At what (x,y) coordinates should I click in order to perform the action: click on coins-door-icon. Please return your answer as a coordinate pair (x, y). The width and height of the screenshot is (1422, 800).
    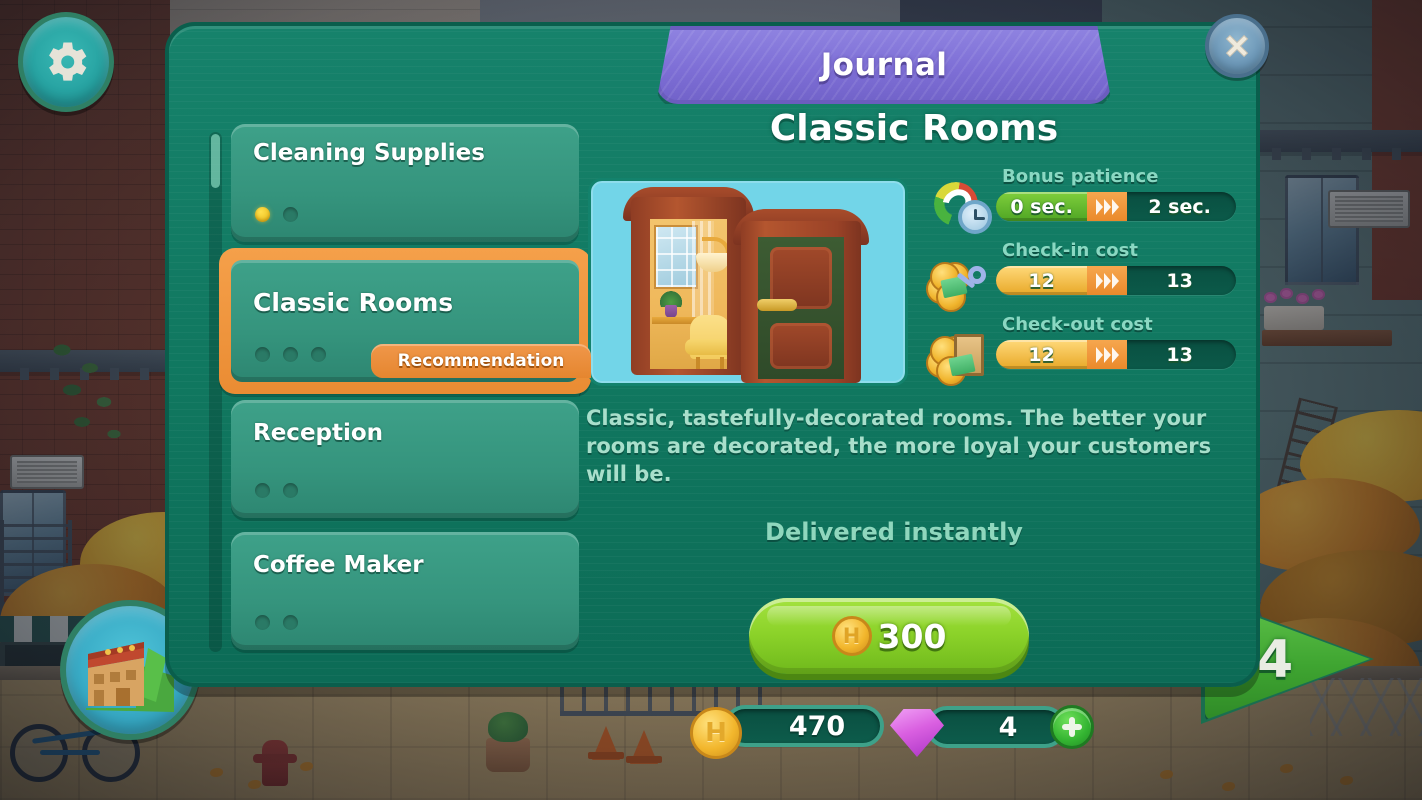
    Looking at the image, I should click on (959, 358).